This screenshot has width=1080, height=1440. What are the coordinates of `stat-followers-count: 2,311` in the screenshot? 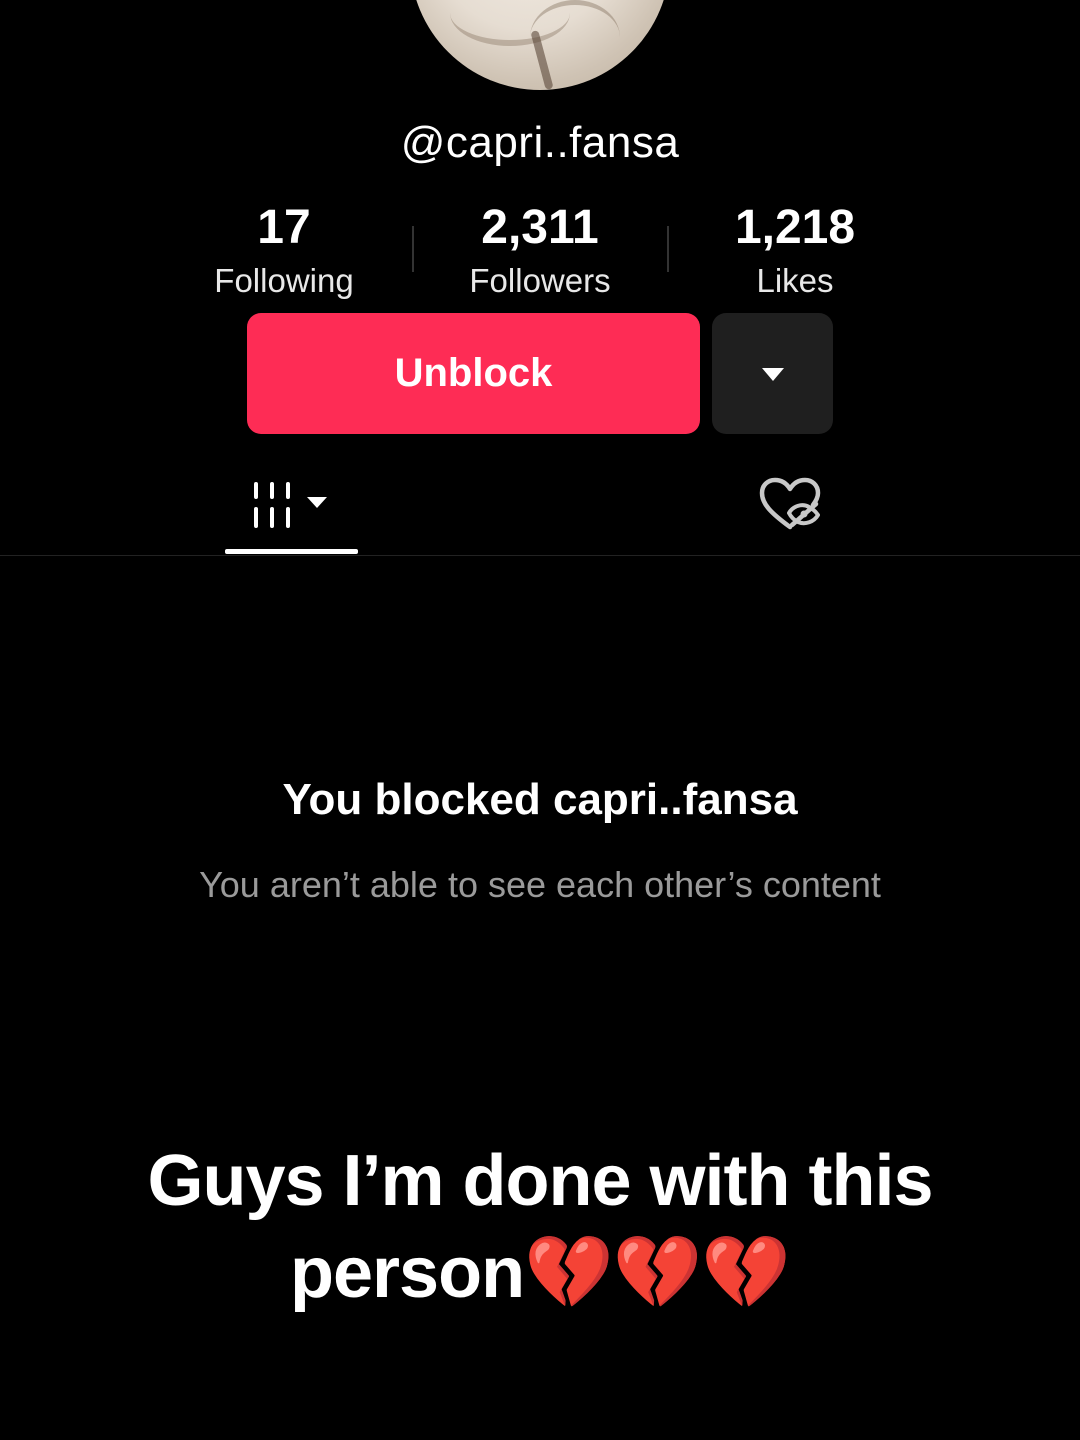 It's located at (540, 227).